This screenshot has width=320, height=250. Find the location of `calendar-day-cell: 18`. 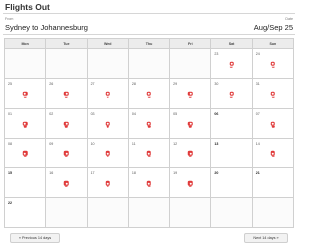

calendar-day-cell: 18 is located at coordinates (149, 183).